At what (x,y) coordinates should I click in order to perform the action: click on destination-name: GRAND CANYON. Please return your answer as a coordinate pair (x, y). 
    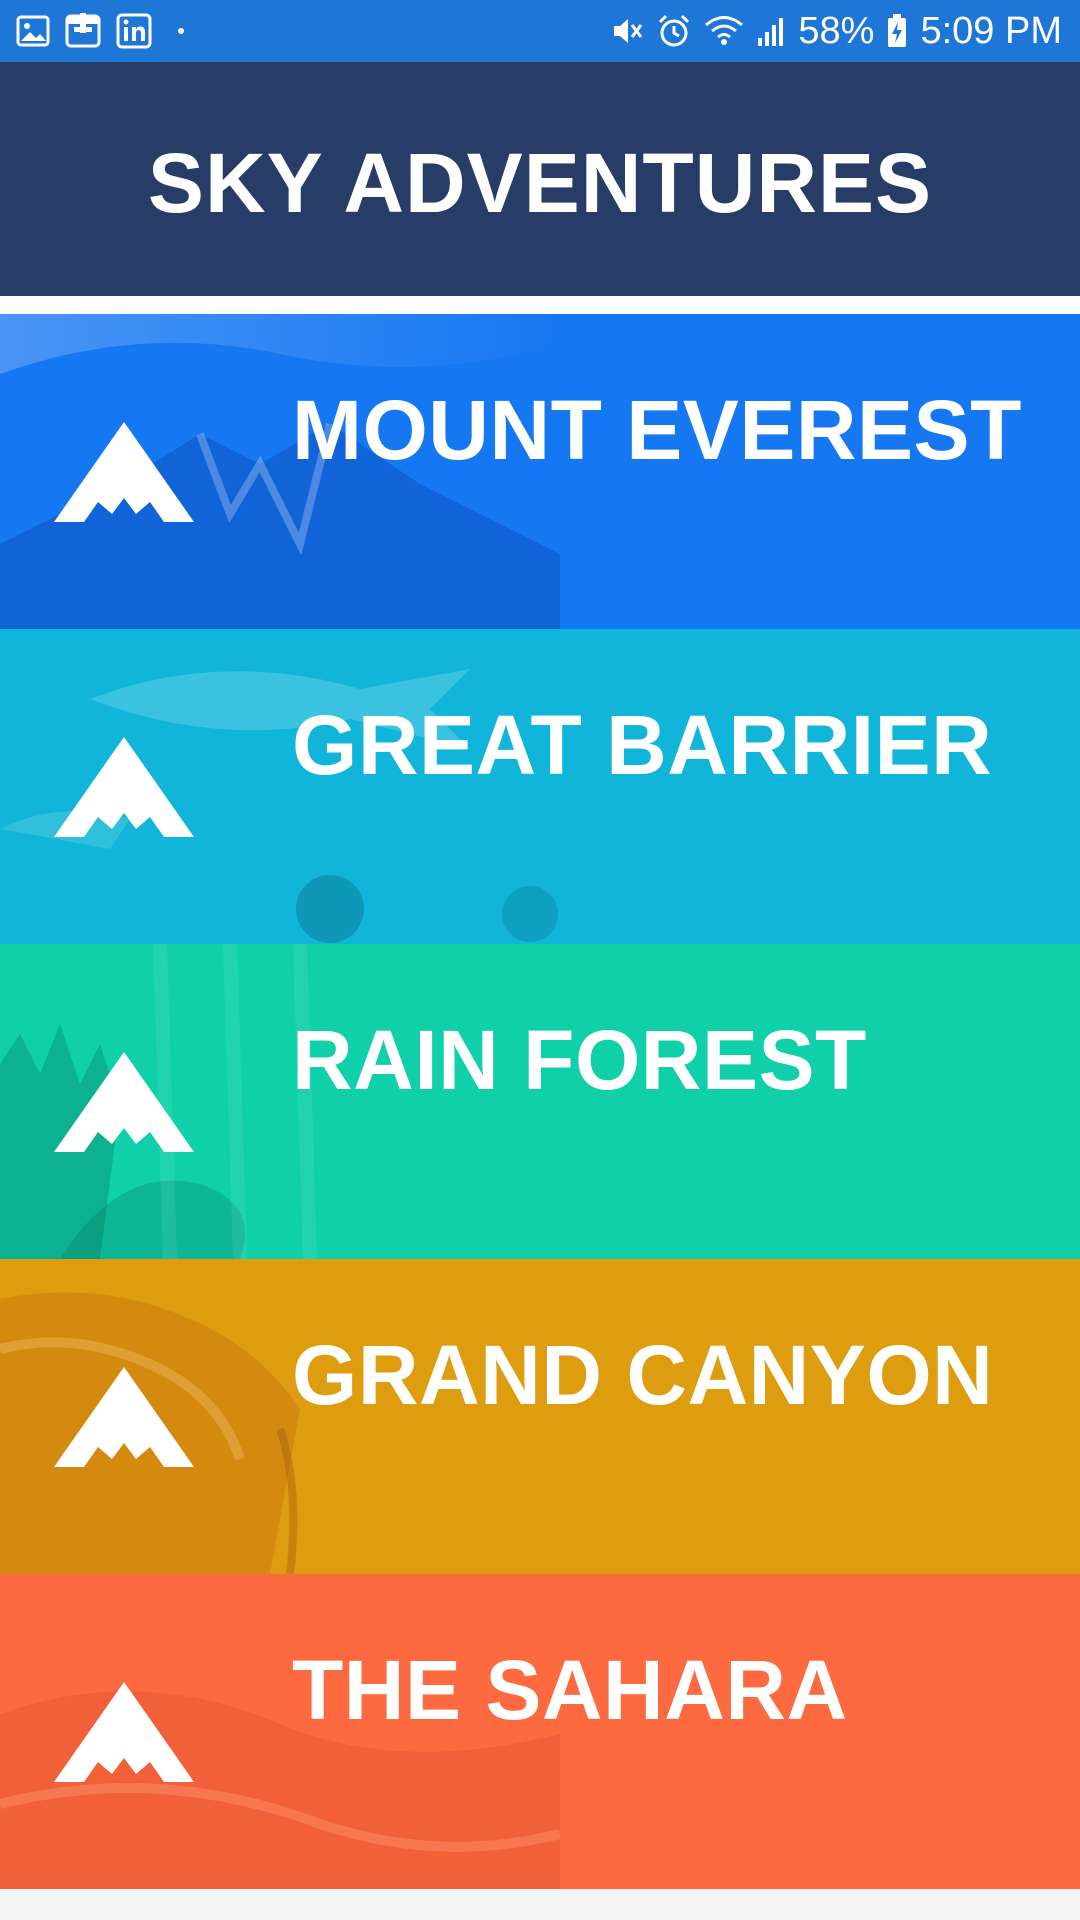
    Looking at the image, I should click on (643, 1375).